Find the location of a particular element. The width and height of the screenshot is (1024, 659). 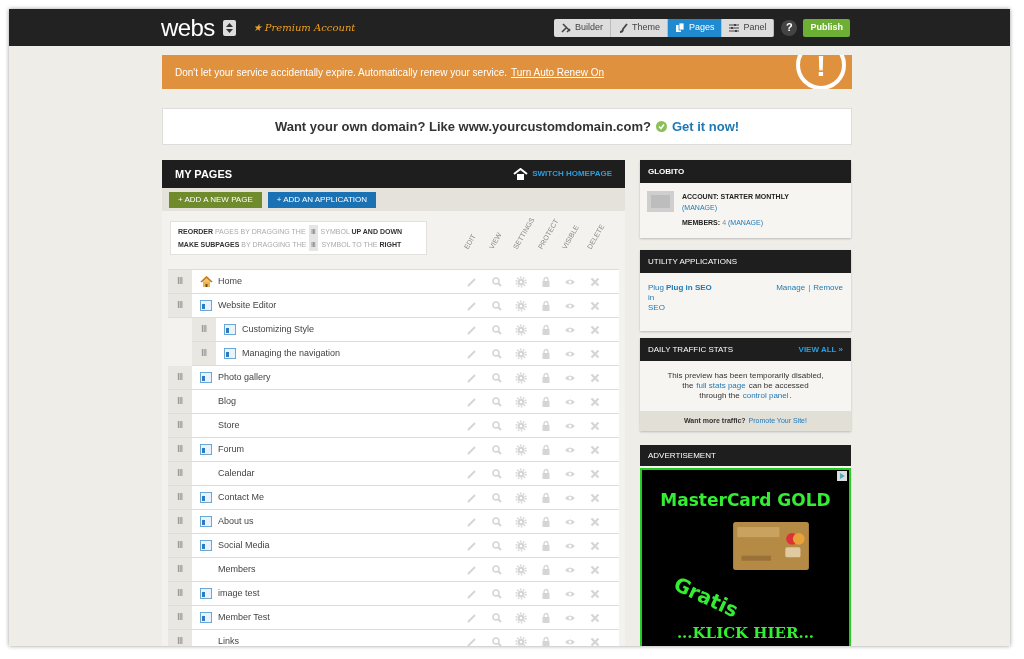

page-link: Website Editor is located at coordinates (247, 305).